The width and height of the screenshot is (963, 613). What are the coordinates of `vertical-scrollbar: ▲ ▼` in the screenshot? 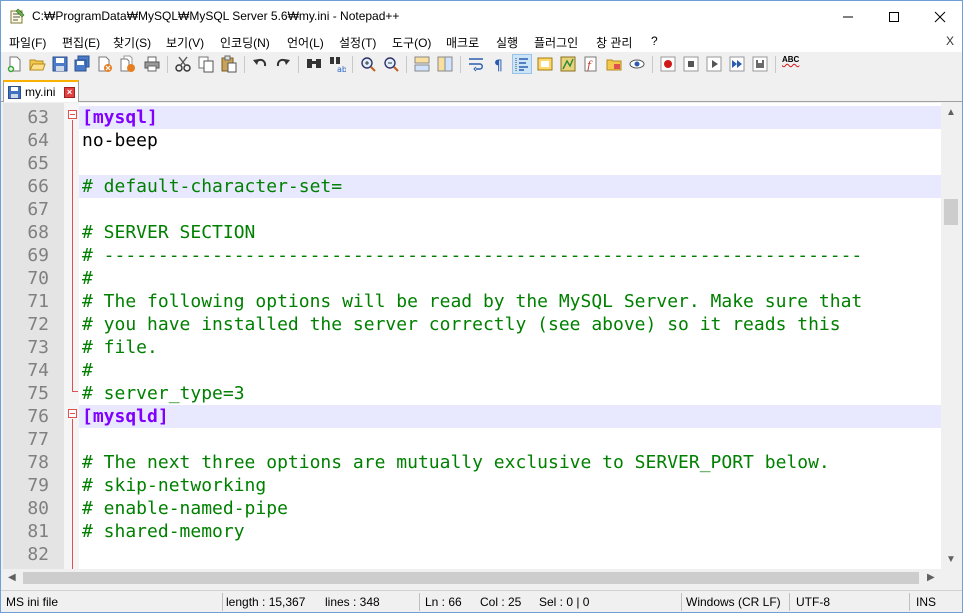 It's located at (951, 336).